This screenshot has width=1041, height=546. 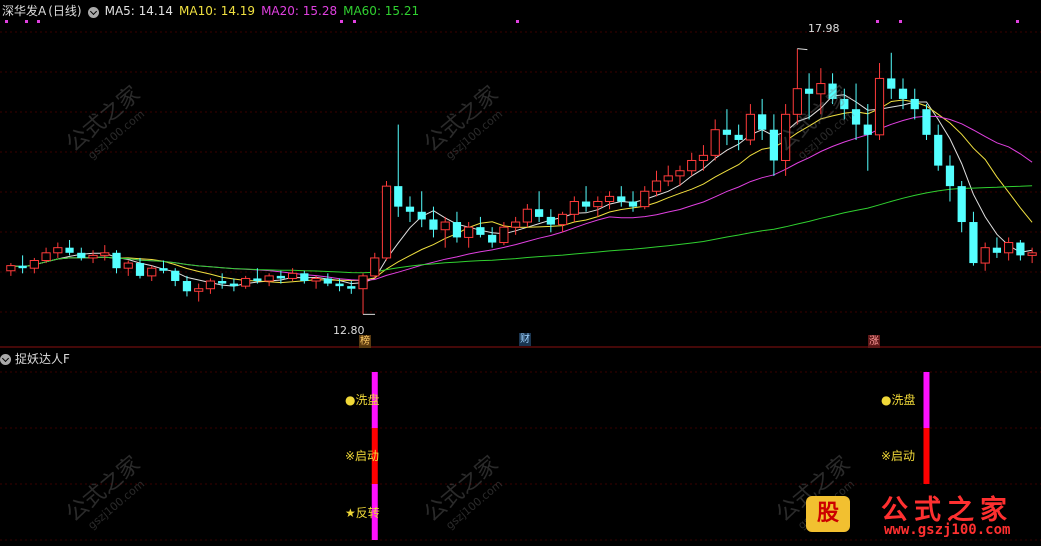 What do you see at coordinates (5, 359) in the screenshot?
I see `dropdown-circle-icon` at bounding box center [5, 359].